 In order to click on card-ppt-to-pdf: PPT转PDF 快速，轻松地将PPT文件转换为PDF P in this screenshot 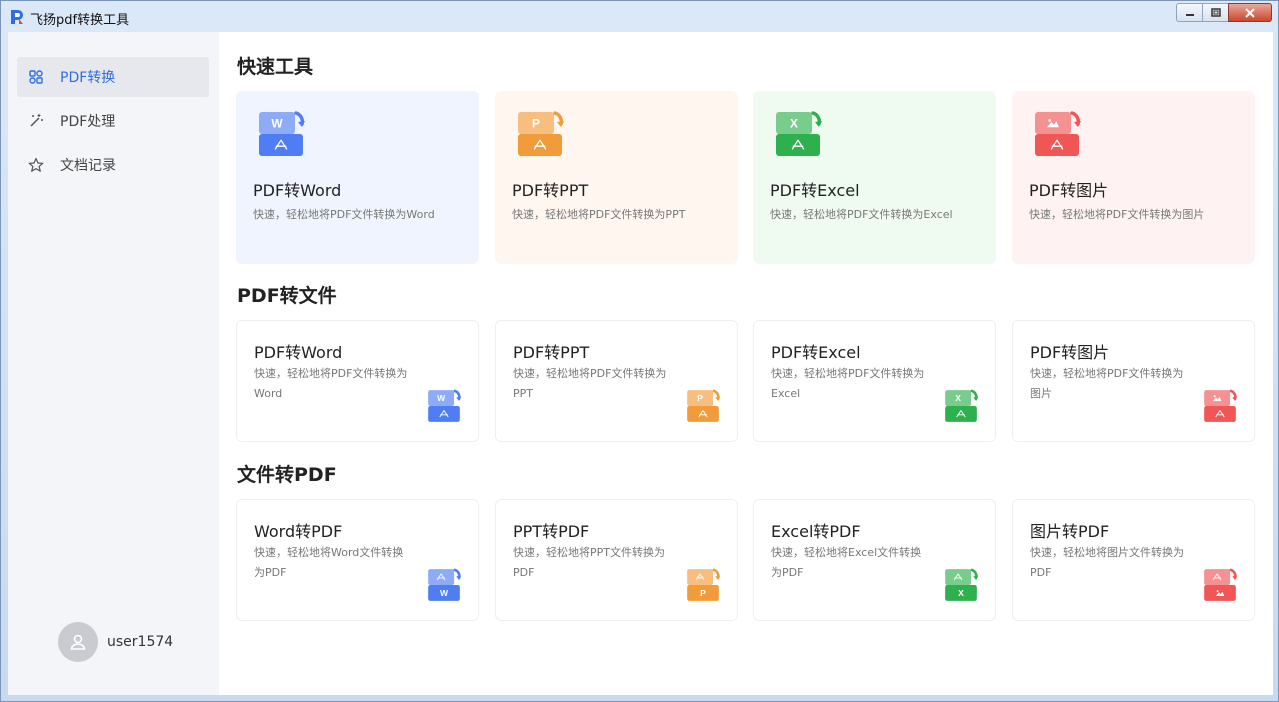, I will do `click(616, 560)`.